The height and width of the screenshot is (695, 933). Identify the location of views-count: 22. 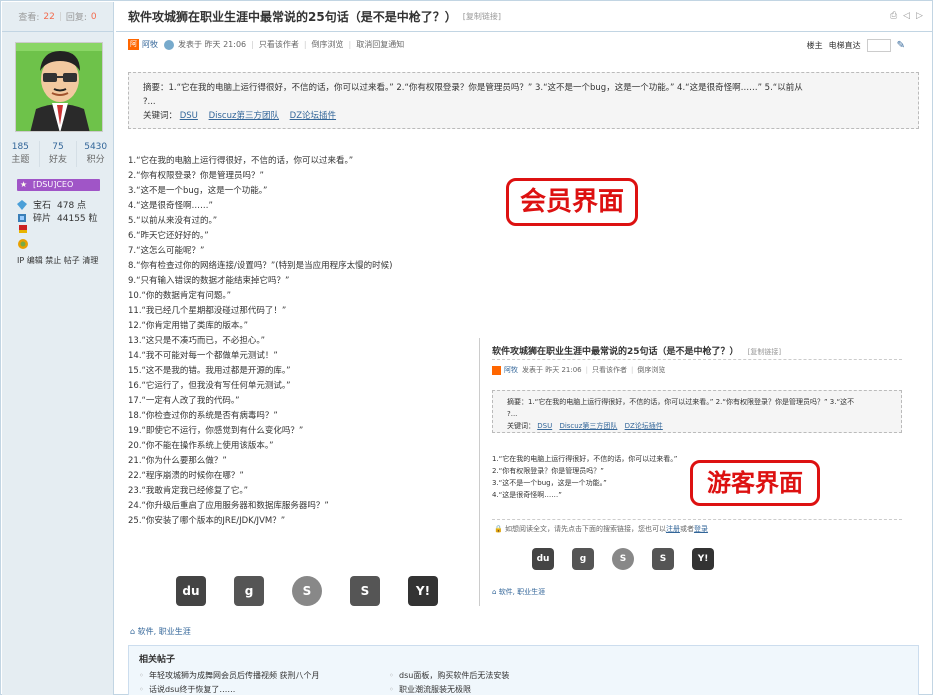
(49, 16).